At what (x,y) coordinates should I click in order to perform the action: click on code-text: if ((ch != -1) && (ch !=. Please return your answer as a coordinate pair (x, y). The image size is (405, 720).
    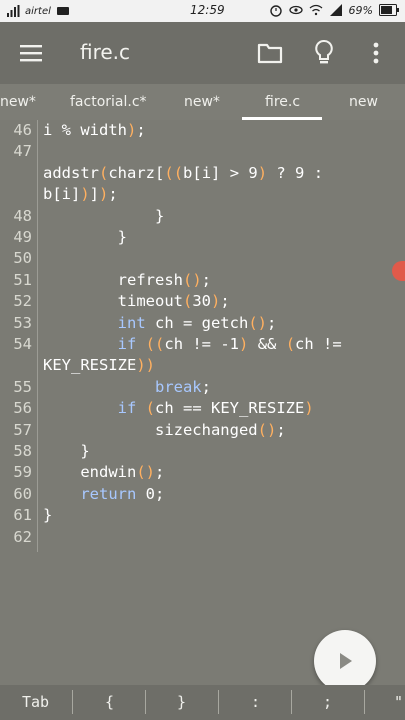
    Looking at the image, I should click on (229, 344).